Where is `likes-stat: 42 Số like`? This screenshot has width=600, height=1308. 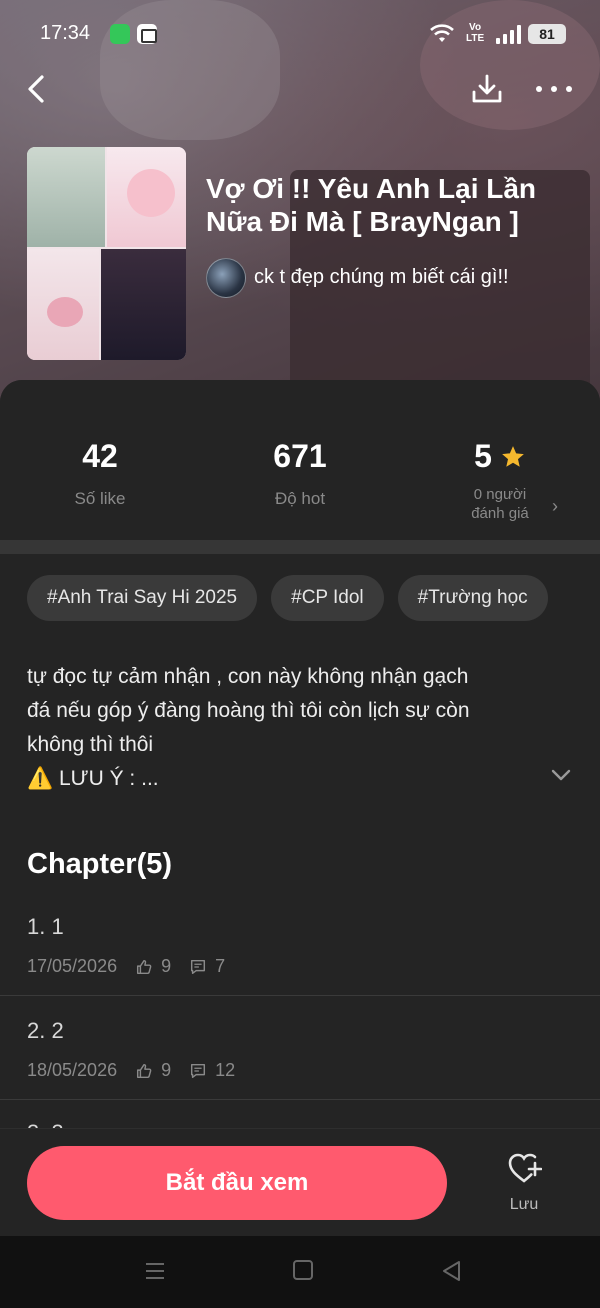
likes-stat: 42 Số like is located at coordinates (100, 473).